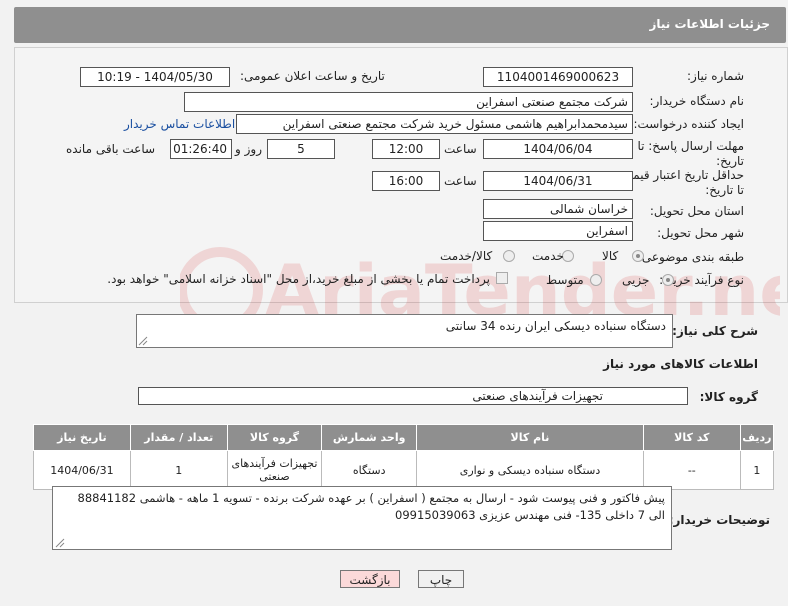  Describe the element at coordinates (312, 76) in the screenshot. I see `announce-label: تاریخ و ساعت اعلان عمومی:` at that location.